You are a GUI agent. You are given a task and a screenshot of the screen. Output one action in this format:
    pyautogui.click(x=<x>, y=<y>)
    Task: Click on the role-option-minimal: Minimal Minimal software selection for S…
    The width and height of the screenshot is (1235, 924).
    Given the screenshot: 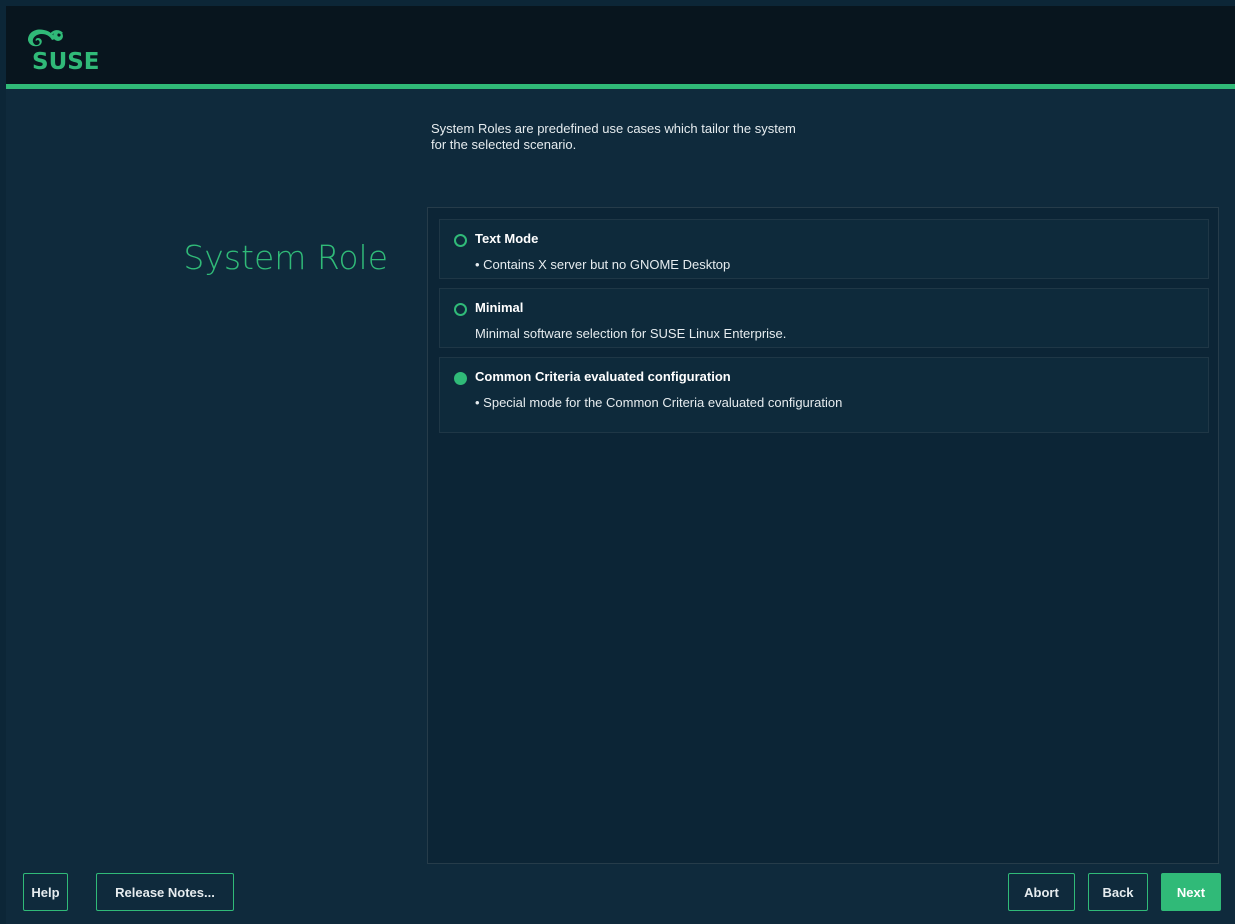 What is the action you would take?
    pyautogui.click(x=824, y=318)
    